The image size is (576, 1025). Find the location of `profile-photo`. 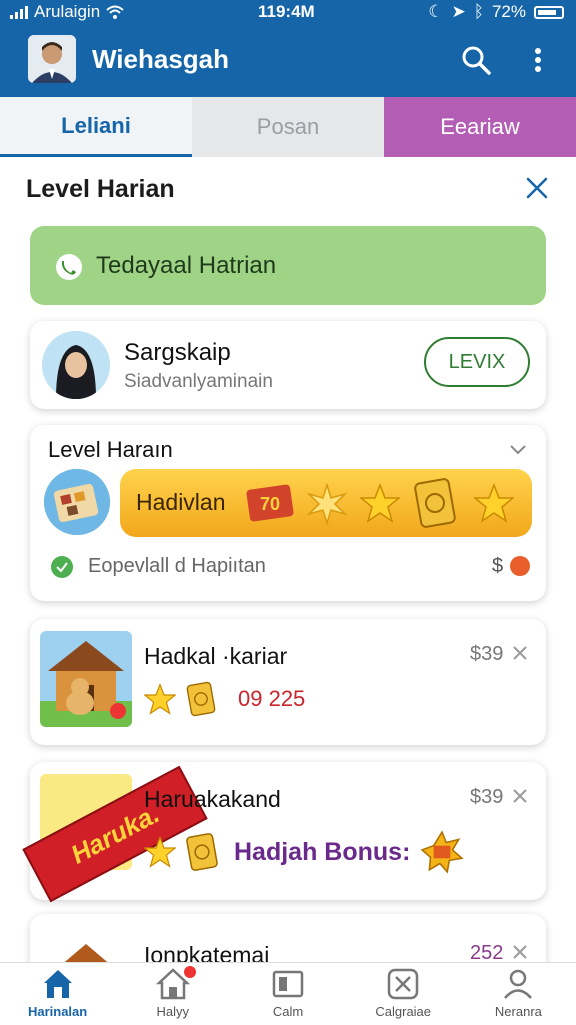

profile-photo is located at coordinates (76, 365).